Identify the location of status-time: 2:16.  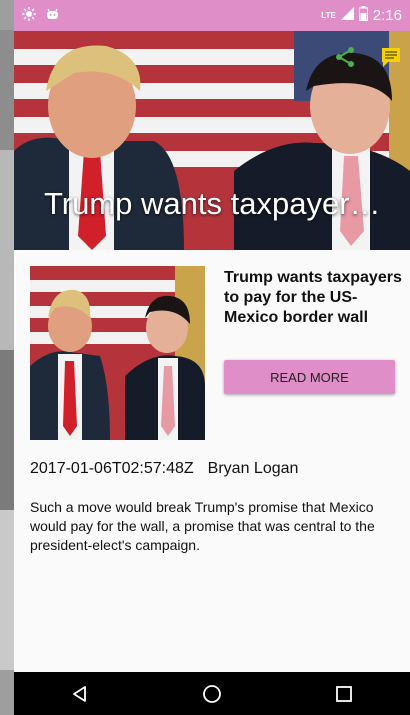
(387, 15).